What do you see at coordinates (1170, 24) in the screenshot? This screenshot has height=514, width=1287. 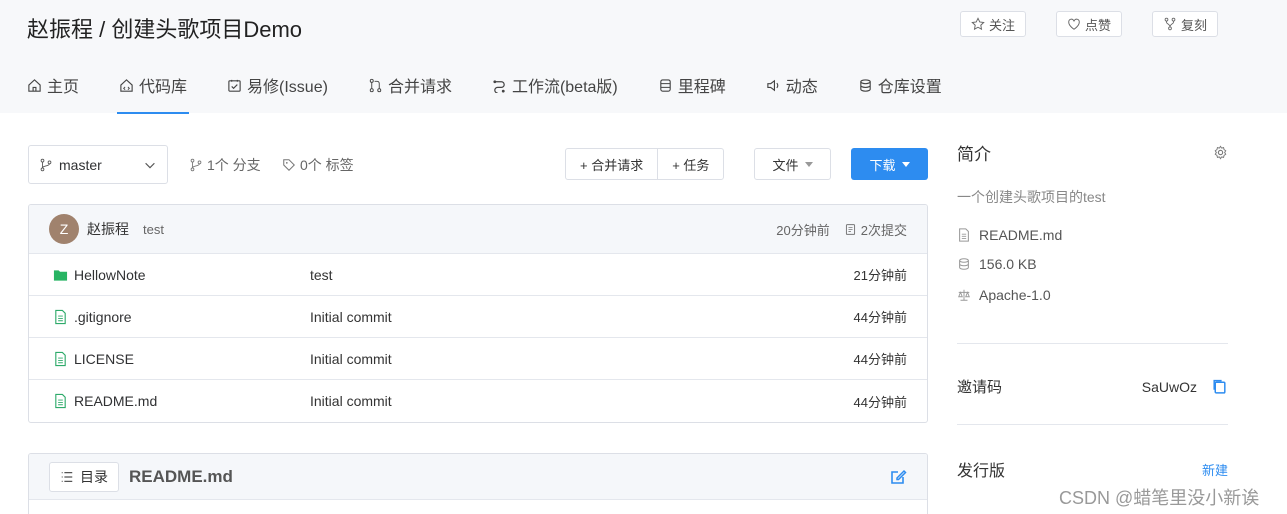 I see `fork-icon` at bounding box center [1170, 24].